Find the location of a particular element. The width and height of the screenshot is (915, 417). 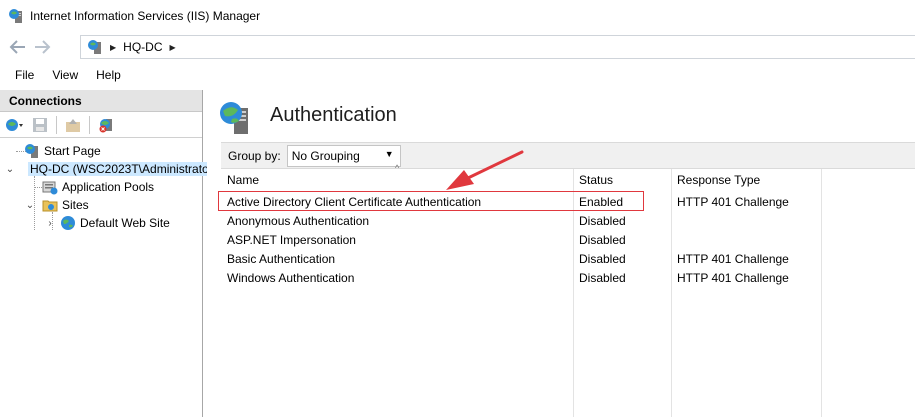

list-header: ^ Name Status Response Type is located at coordinates (568, 177).